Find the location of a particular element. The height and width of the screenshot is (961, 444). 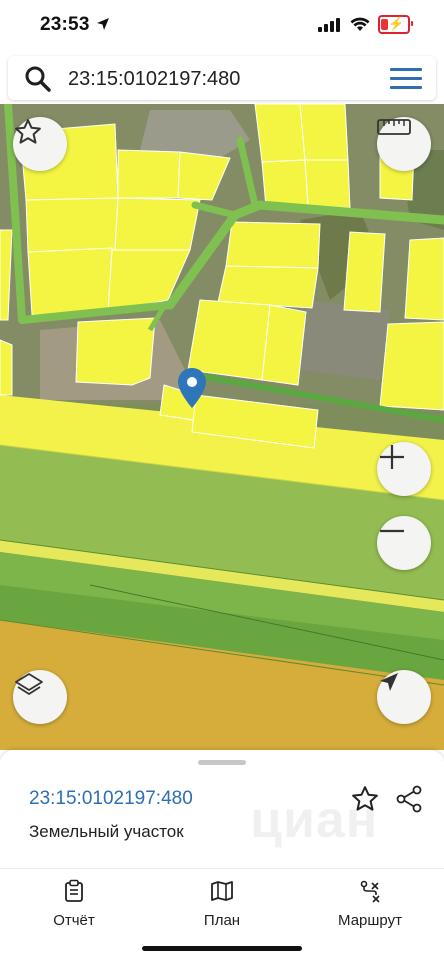

search-icon is located at coordinates (38, 79).